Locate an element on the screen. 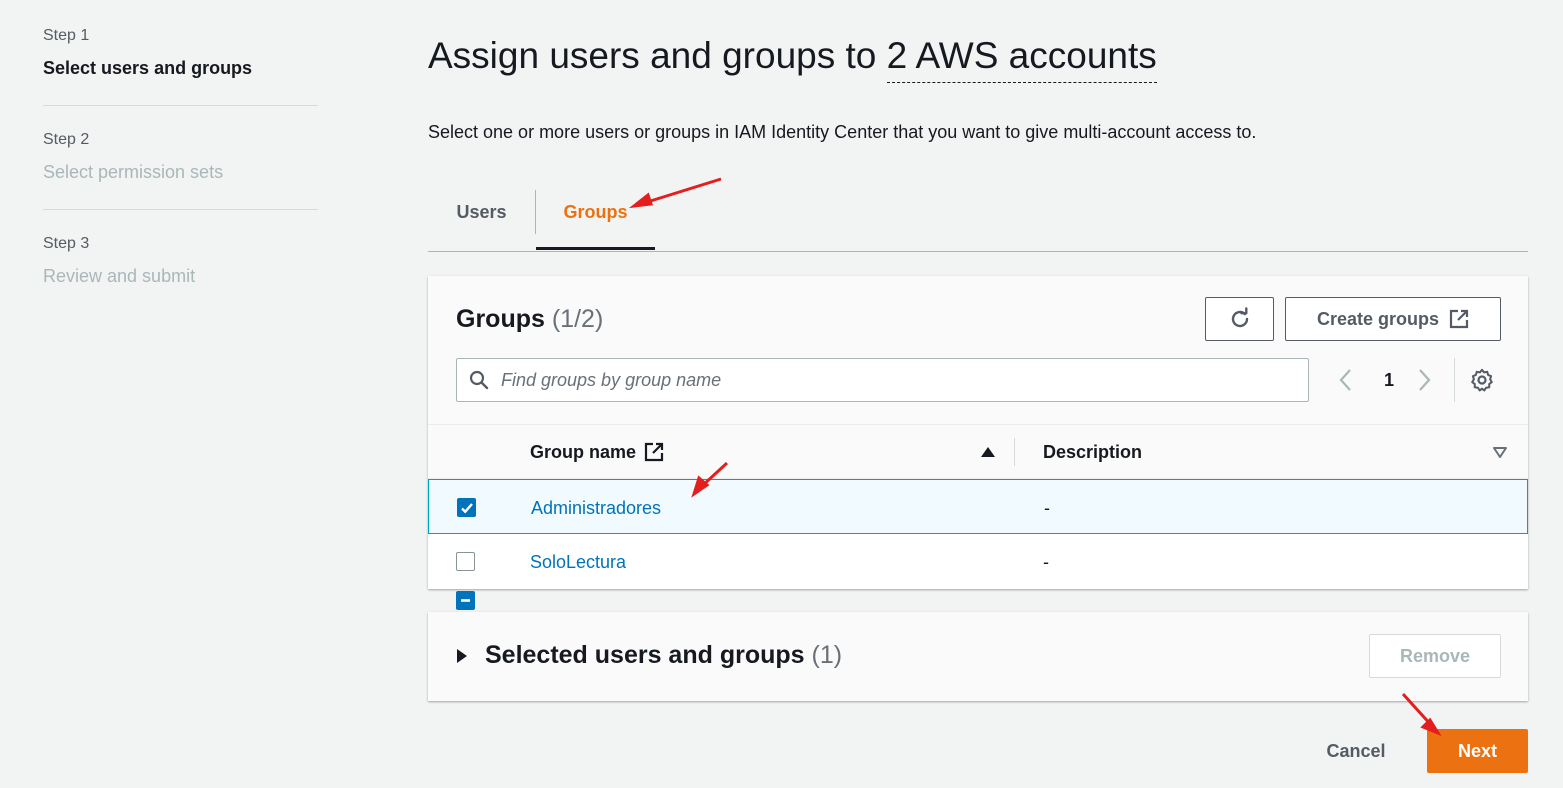 The image size is (1563, 788). tab-groups: Groups is located at coordinates (595, 220).